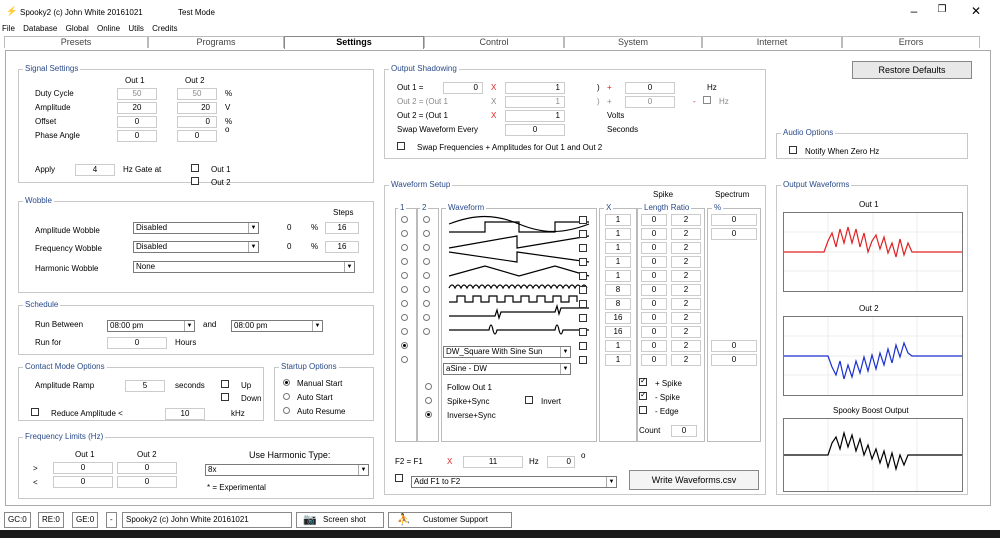  What do you see at coordinates (976, 11) in the screenshot?
I see `close-button: ✕` at bounding box center [976, 11].